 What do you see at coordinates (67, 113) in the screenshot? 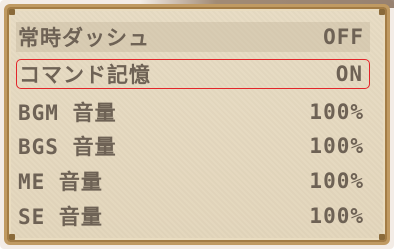
I see `option-label: BGM 音量` at bounding box center [67, 113].